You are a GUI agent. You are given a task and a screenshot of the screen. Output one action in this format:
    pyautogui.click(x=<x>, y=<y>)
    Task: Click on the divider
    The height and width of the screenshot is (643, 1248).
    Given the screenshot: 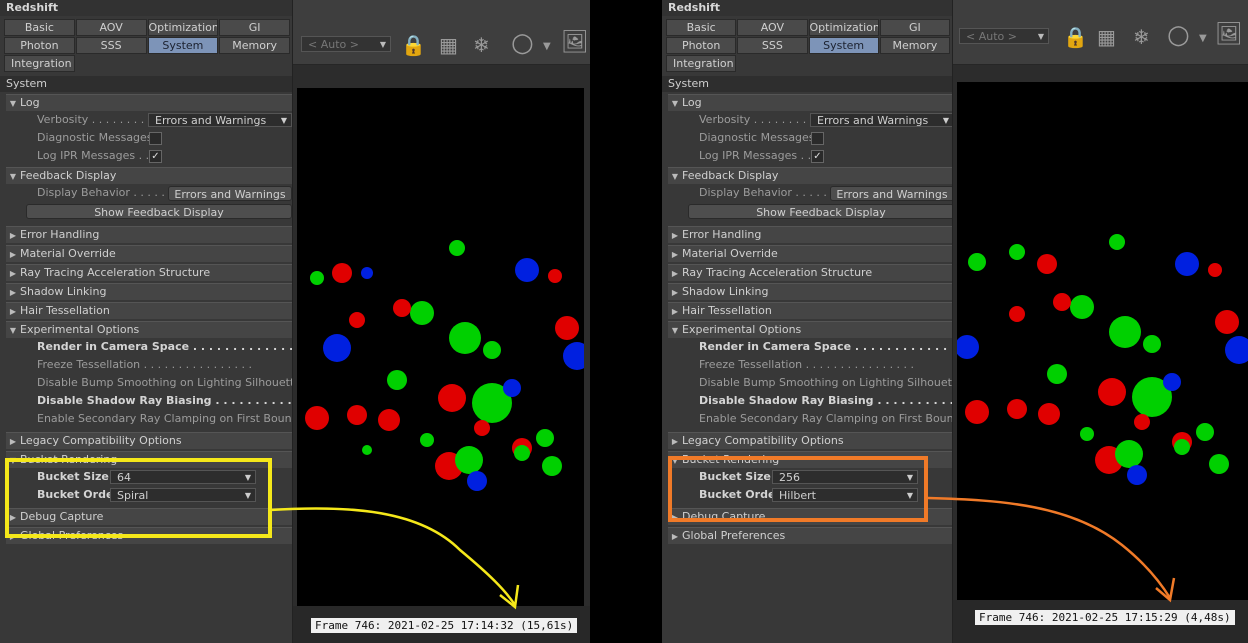 What is the action you would take?
    pyautogui.click(x=626, y=321)
    